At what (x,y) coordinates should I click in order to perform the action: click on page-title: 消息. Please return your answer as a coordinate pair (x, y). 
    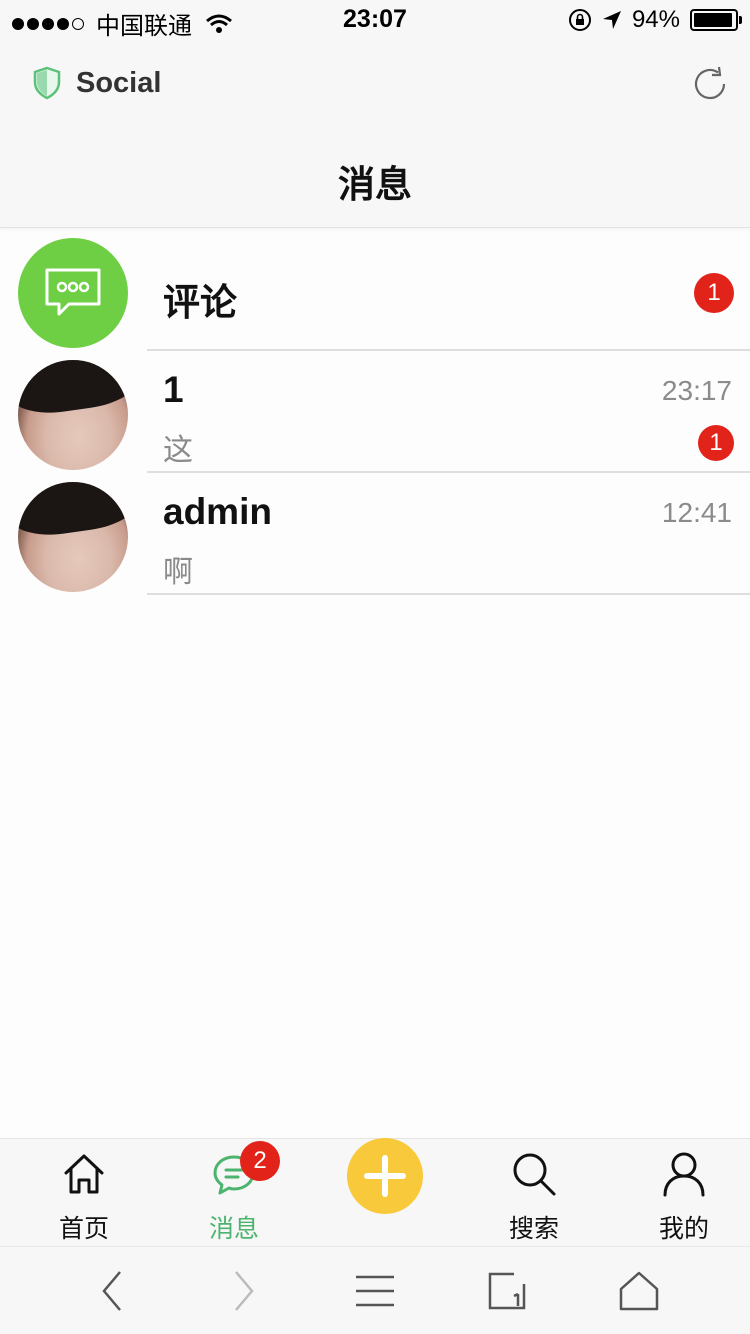
    Looking at the image, I should click on (375, 184).